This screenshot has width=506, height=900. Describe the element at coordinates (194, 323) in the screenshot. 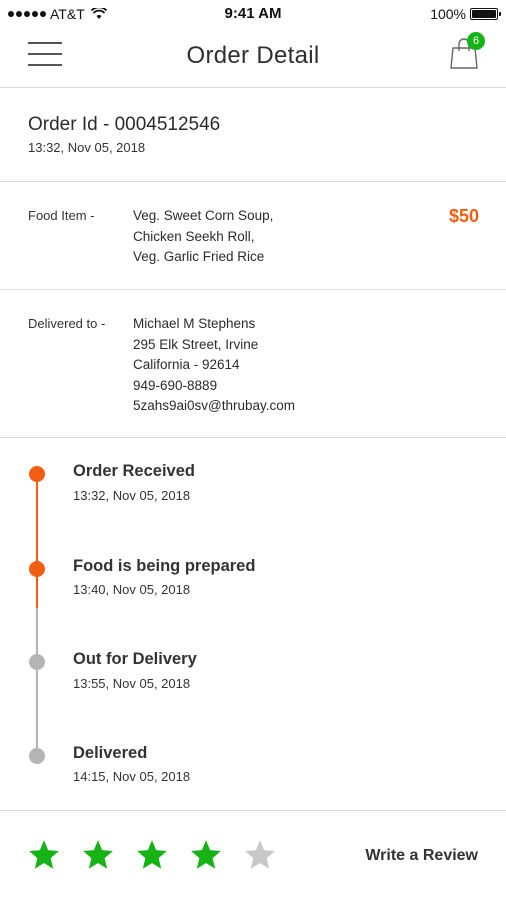

I see `recipient-name: Michael M Stephens` at that location.